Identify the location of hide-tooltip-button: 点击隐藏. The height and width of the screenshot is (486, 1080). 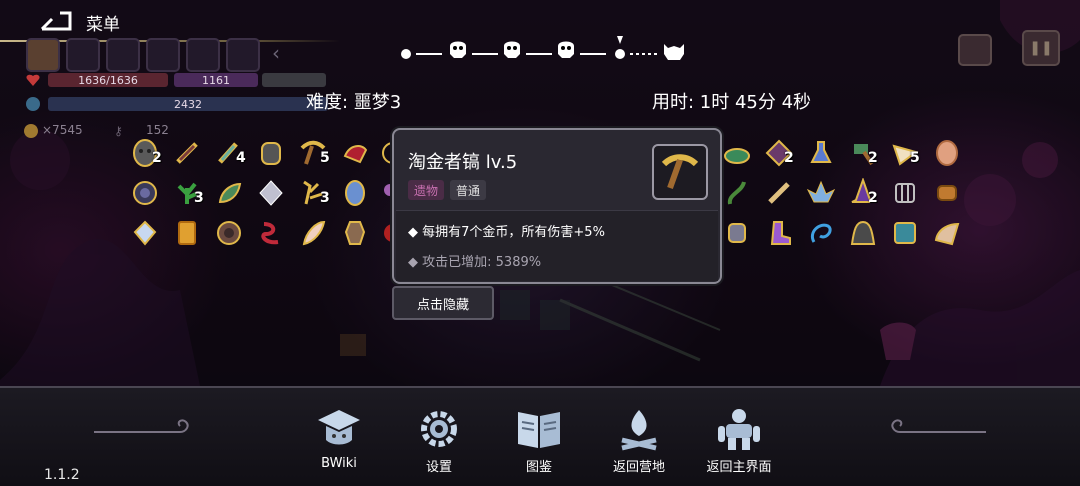
(443, 303).